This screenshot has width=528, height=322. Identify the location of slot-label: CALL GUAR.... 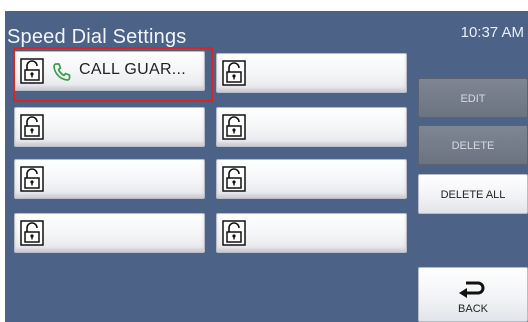
(133, 69).